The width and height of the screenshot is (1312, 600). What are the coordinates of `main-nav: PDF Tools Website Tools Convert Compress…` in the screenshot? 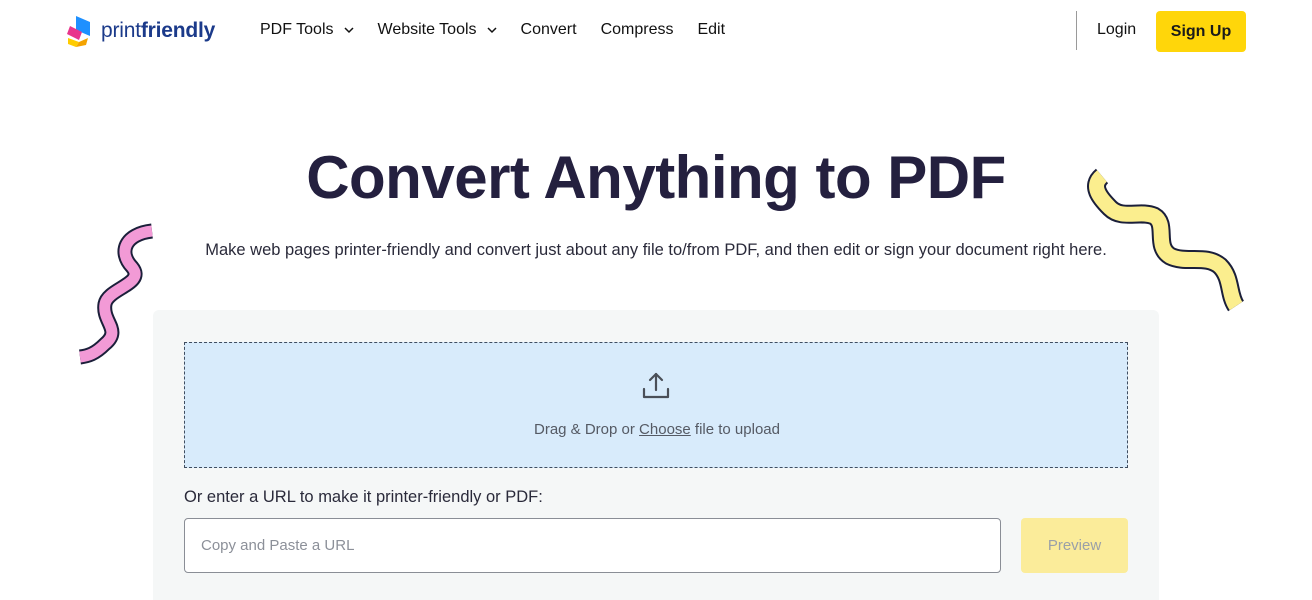 It's located at (504, 30).